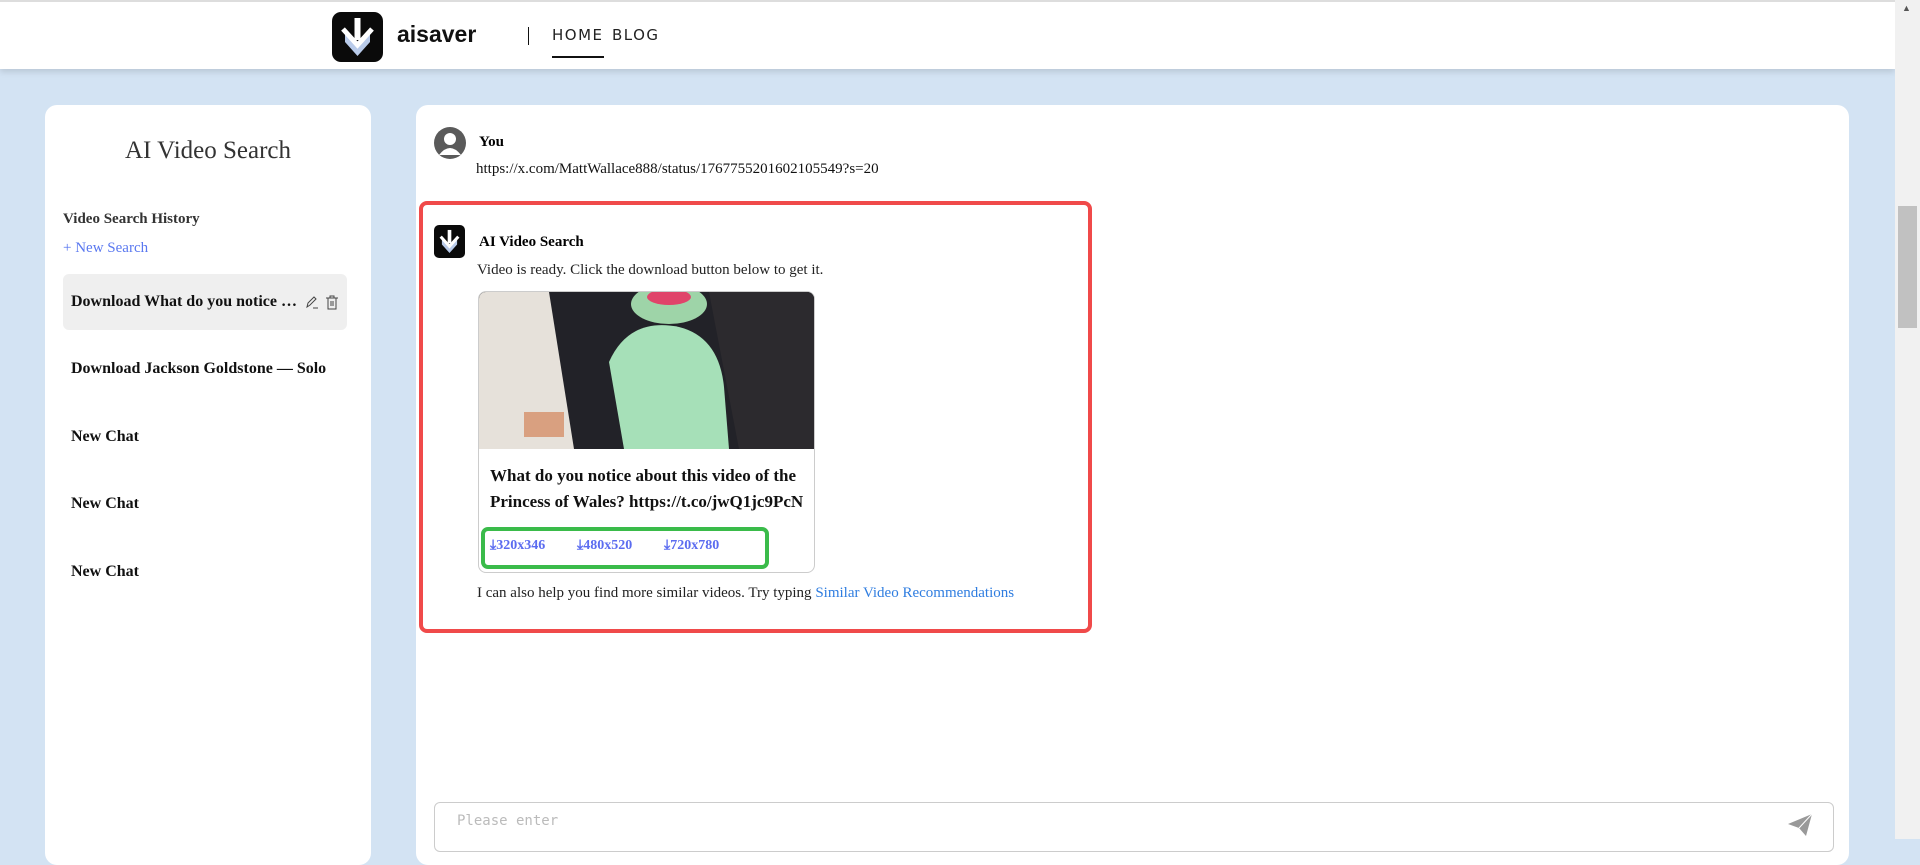 The image size is (1920, 865). Describe the element at coordinates (199, 368) in the screenshot. I see `history-item-label: Download Jackson Goldstone — Solo` at that location.